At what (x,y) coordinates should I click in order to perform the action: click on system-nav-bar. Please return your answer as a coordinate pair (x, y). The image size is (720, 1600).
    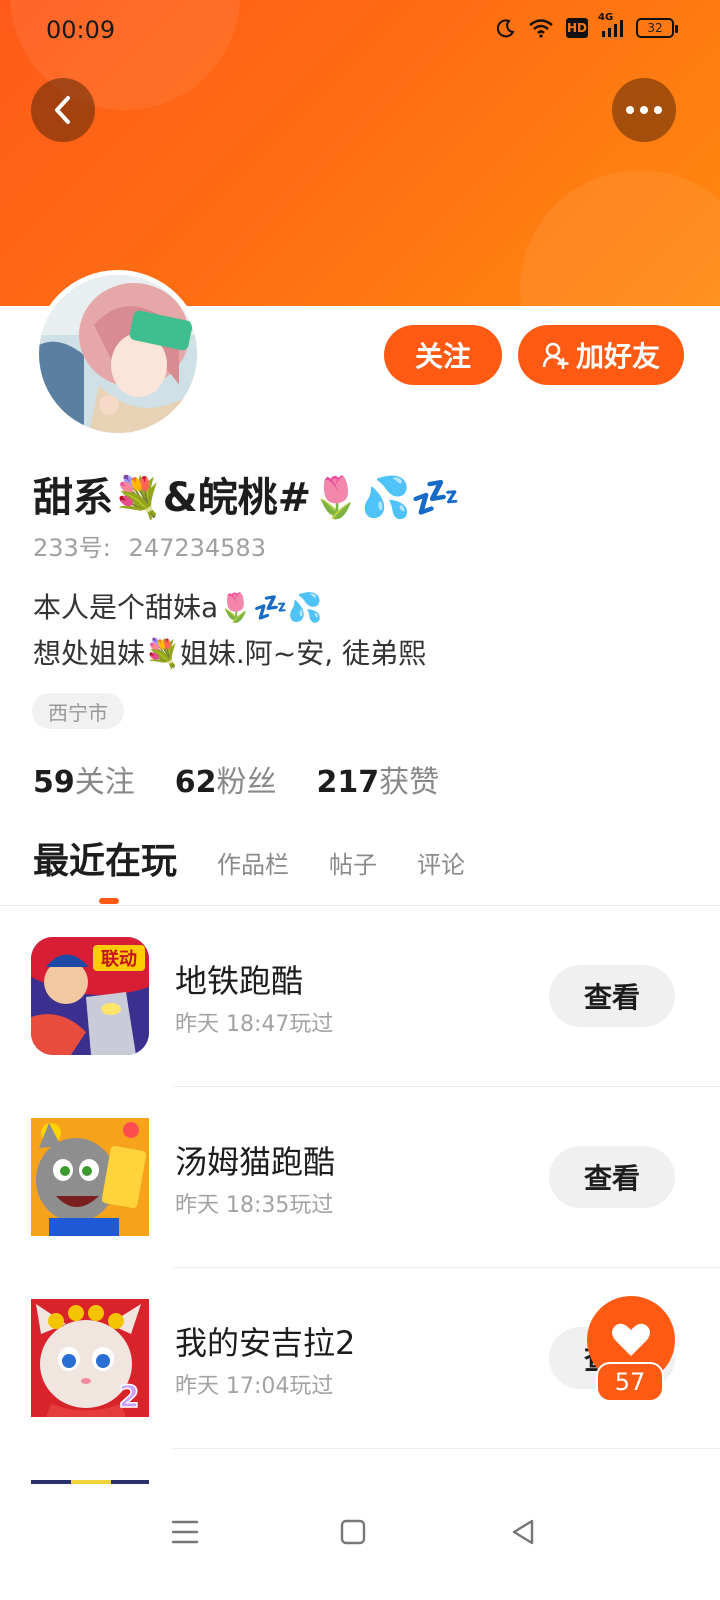
    Looking at the image, I should click on (360, 1543).